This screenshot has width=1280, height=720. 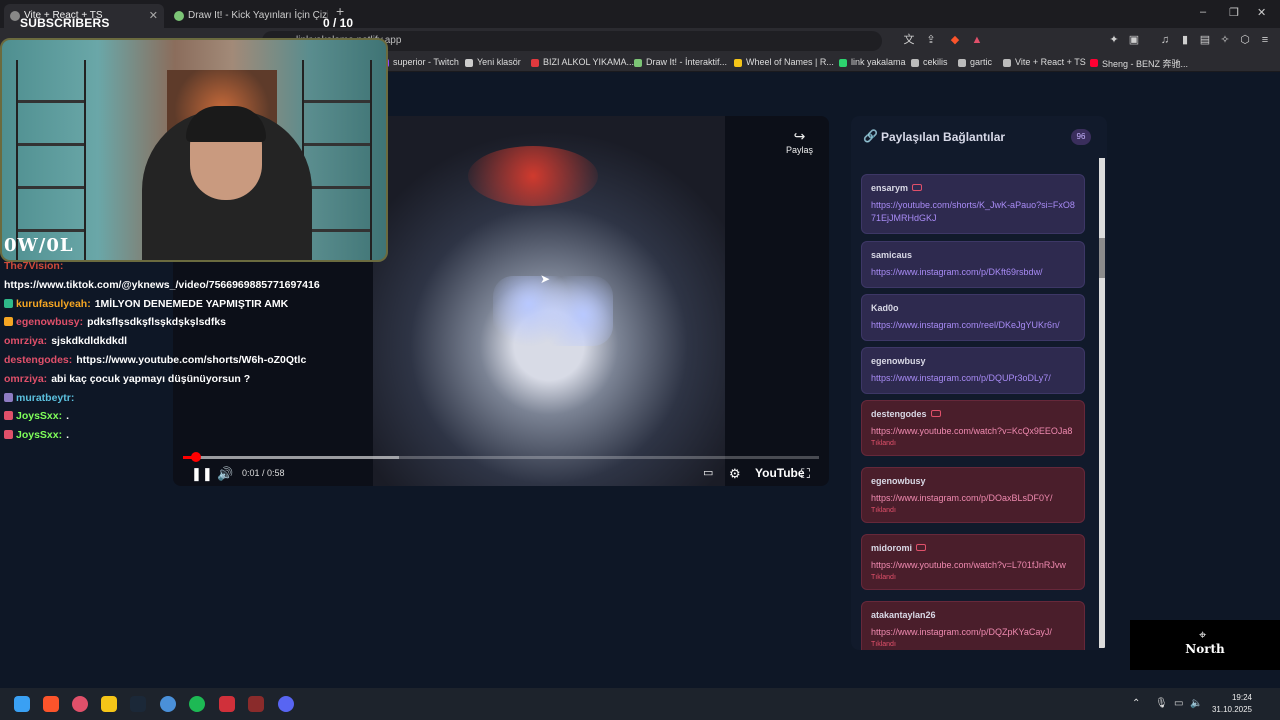 I want to click on north-compass-widget: ⌖ North, so click(x=1205, y=645).